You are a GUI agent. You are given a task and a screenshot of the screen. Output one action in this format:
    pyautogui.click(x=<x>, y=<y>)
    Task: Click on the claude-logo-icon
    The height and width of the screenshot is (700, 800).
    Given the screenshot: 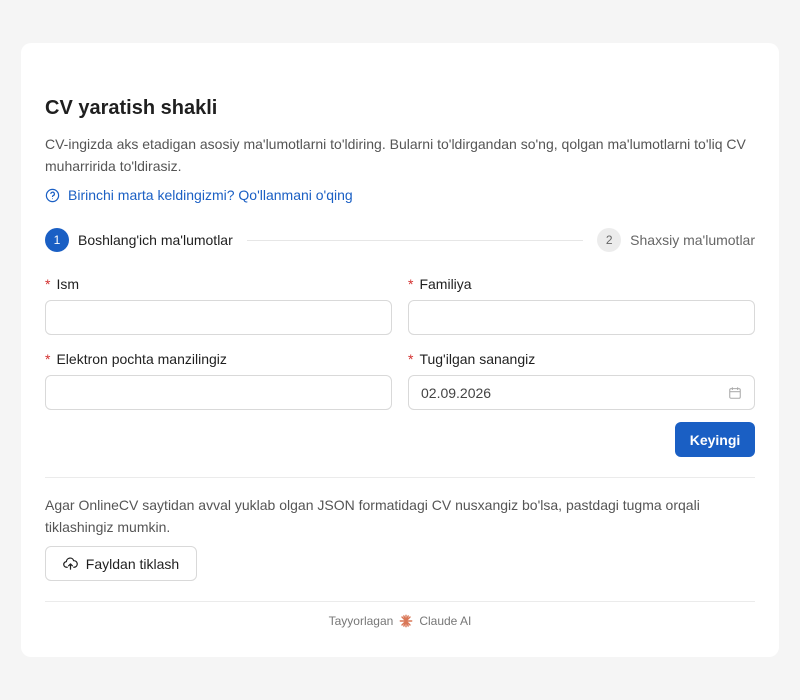 What is the action you would take?
    pyautogui.click(x=406, y=621)
    